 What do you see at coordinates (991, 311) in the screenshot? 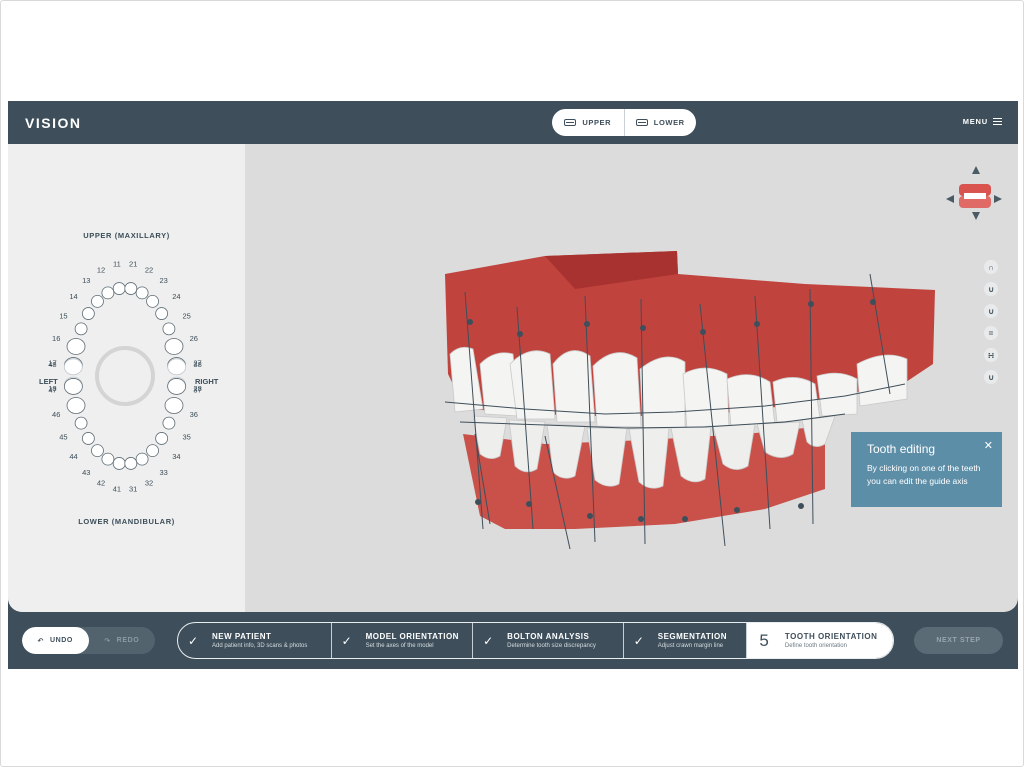
I see `front-view-icon: ∪` at bounding box center [991, 311].